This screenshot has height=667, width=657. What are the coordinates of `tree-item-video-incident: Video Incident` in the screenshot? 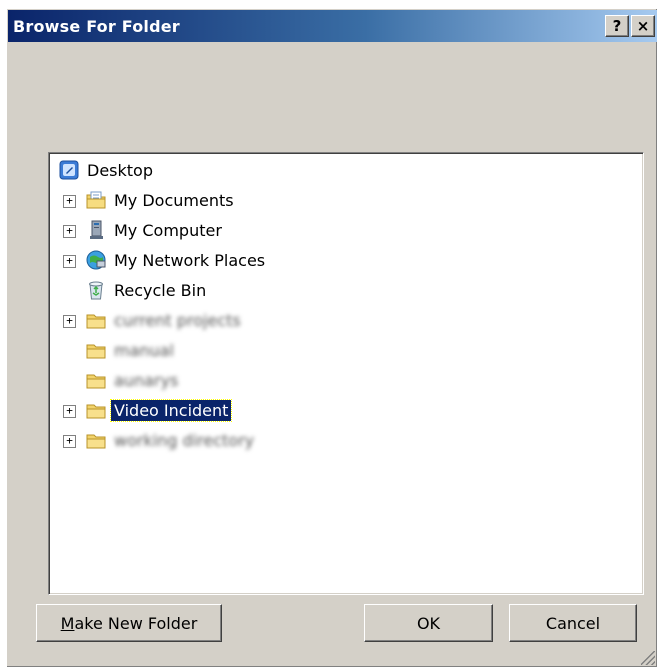 It's located at (159, 410).